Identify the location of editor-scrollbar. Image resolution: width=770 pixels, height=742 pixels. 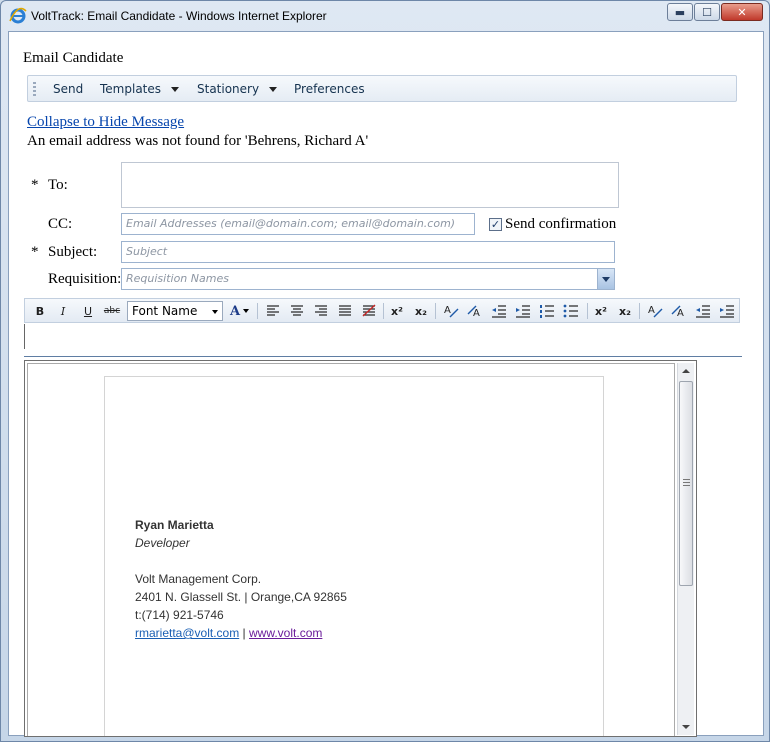
(685, 549).